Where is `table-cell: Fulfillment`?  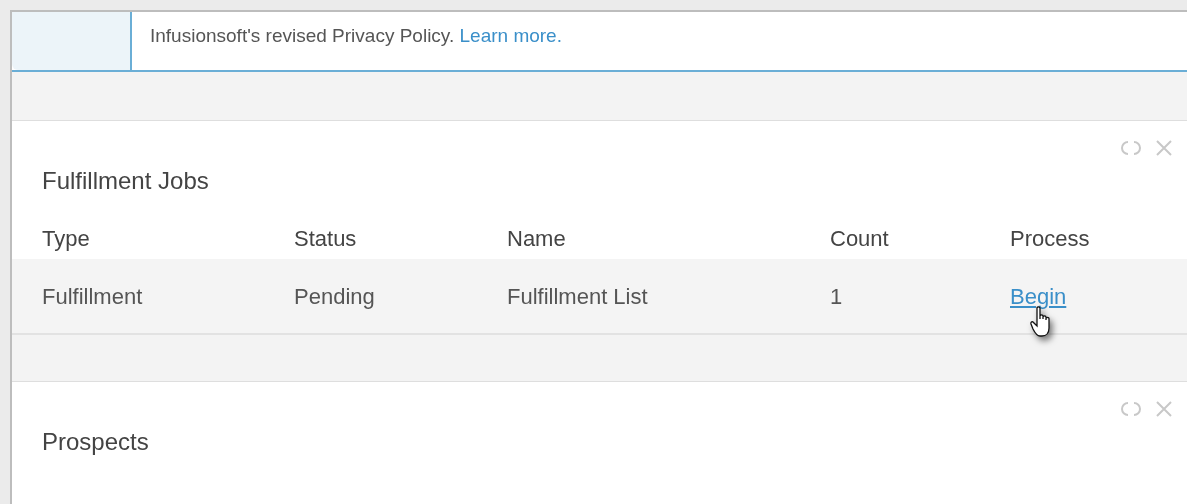
table-cell: Fulfillment is located at coordinates (92, 296).